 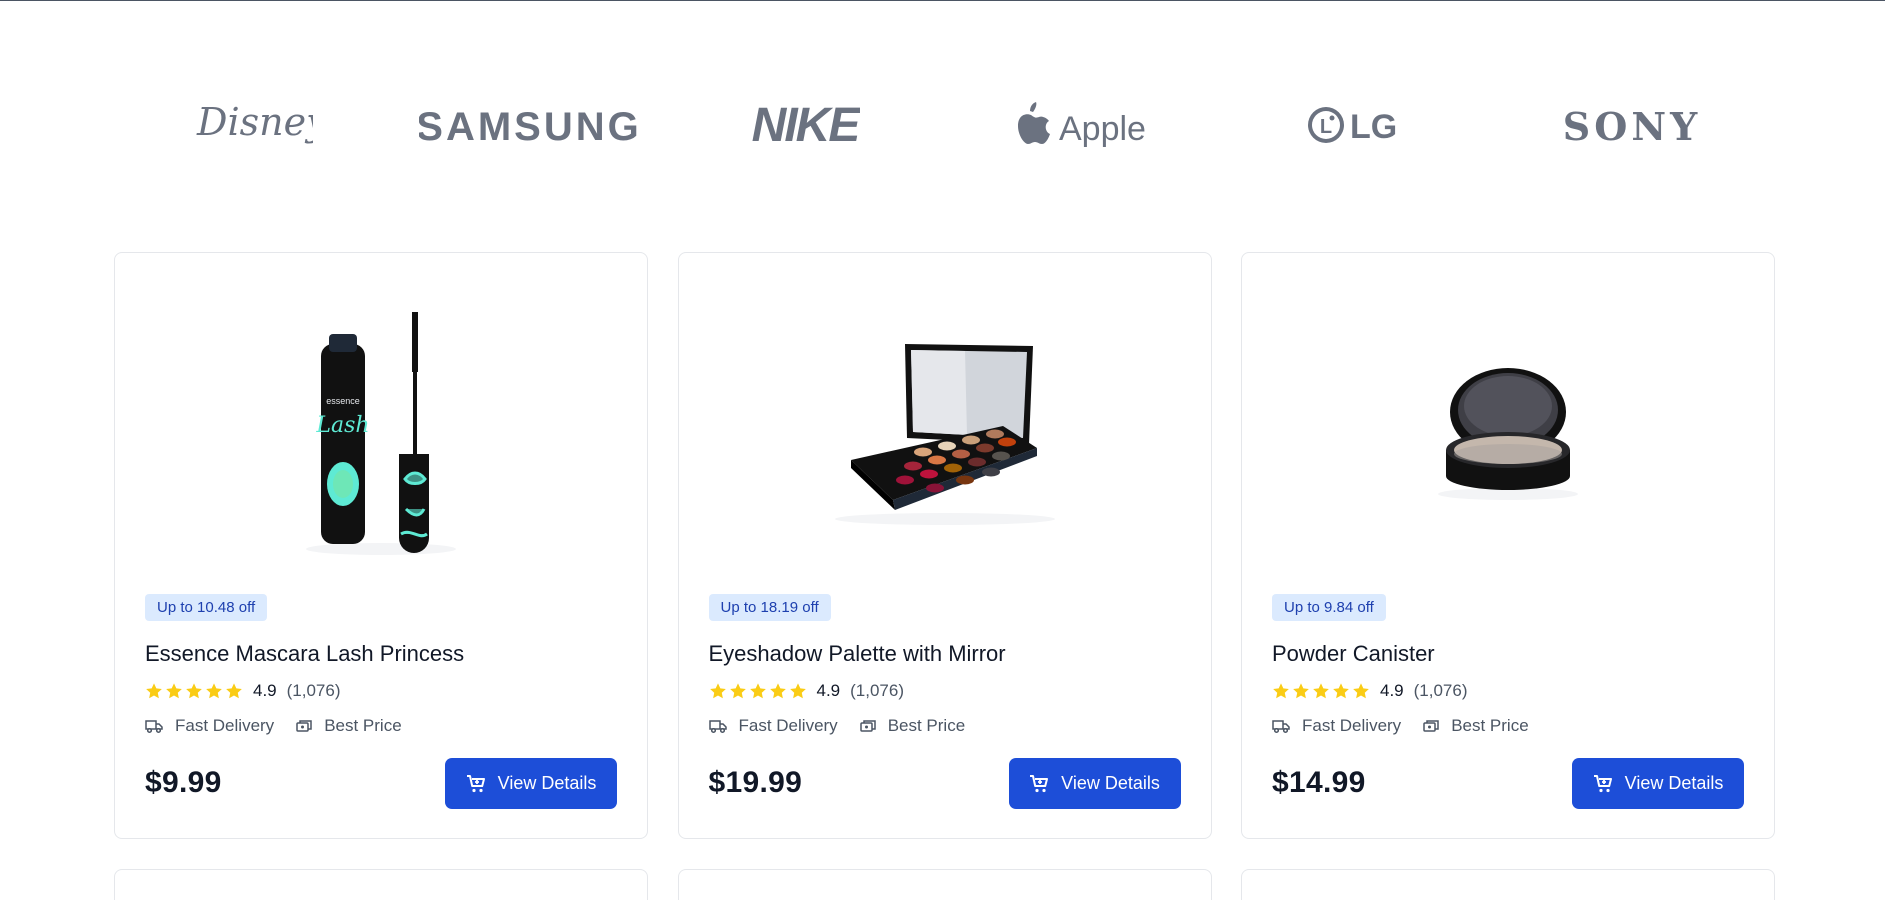 What do you see at coordinates (343, 401) in the screenshot?
I see `svg-text: essence` at bounding box center [343, 401].